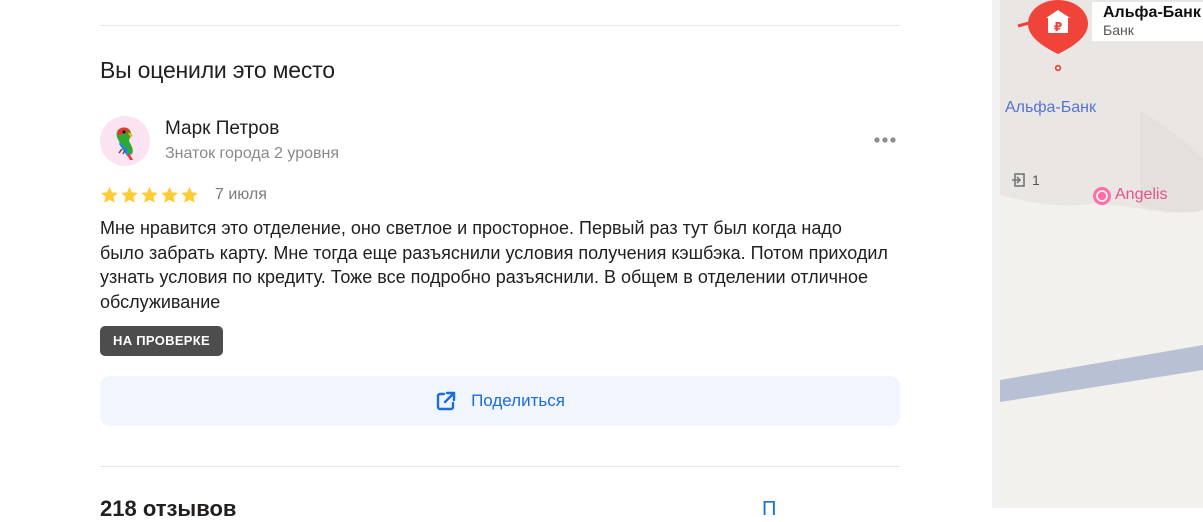  What do you see at coordinates (252, 153) in the screenshot?
I see `author-level: Знаток города 2 уровня` at bounding box center [252, 153].